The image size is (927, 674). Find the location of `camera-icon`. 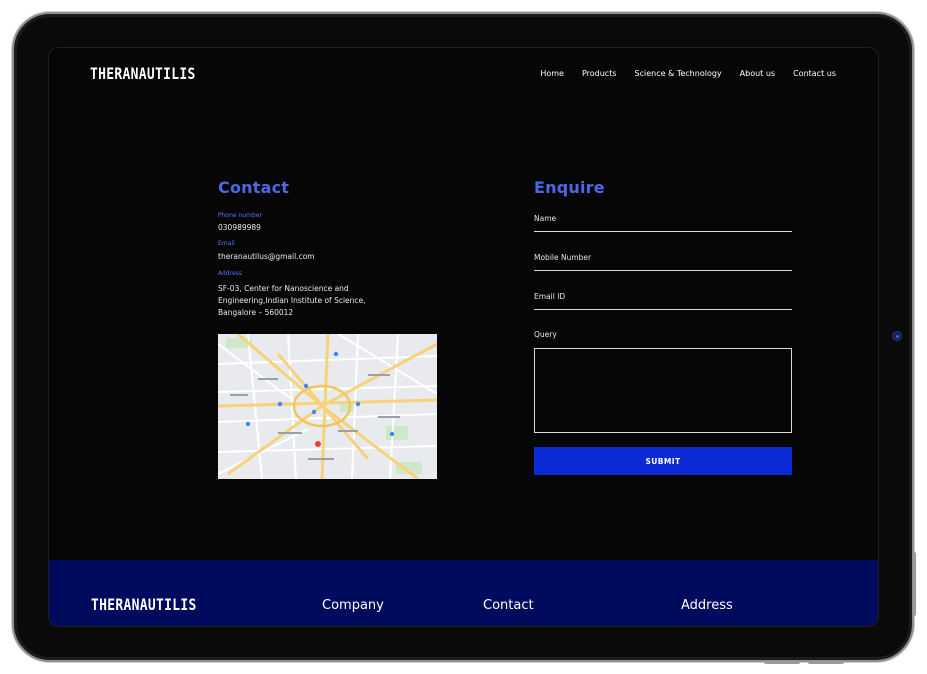

camera-icon is located at coordinates (897, 336).